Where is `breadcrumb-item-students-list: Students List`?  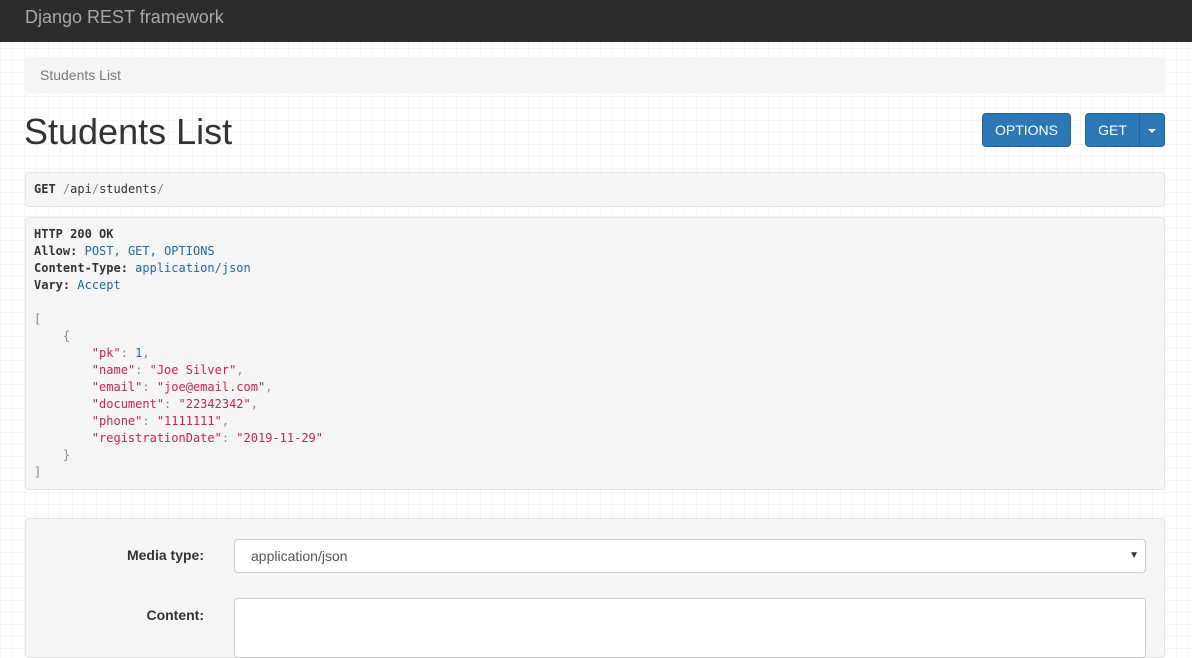 breadcrumb-item-students-list: Students List is located at coordinates (80, 75).